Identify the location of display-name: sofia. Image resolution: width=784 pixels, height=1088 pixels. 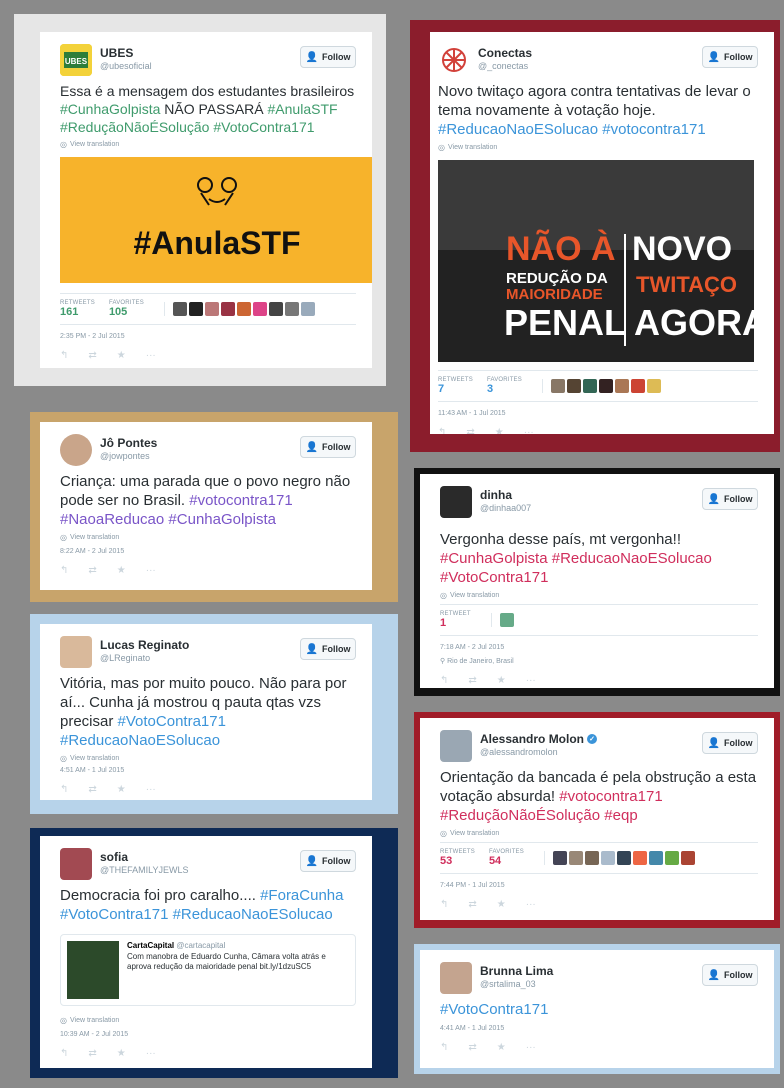
(144, 857).